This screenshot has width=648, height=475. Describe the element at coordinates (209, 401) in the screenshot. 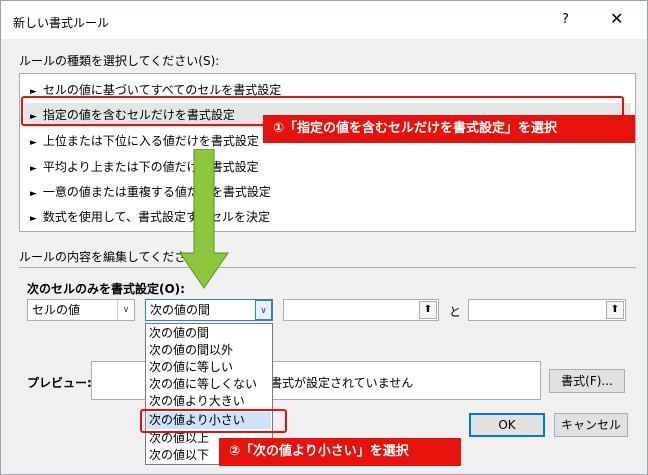

I see `option-greater-than: 次の値より大きい` at that location.